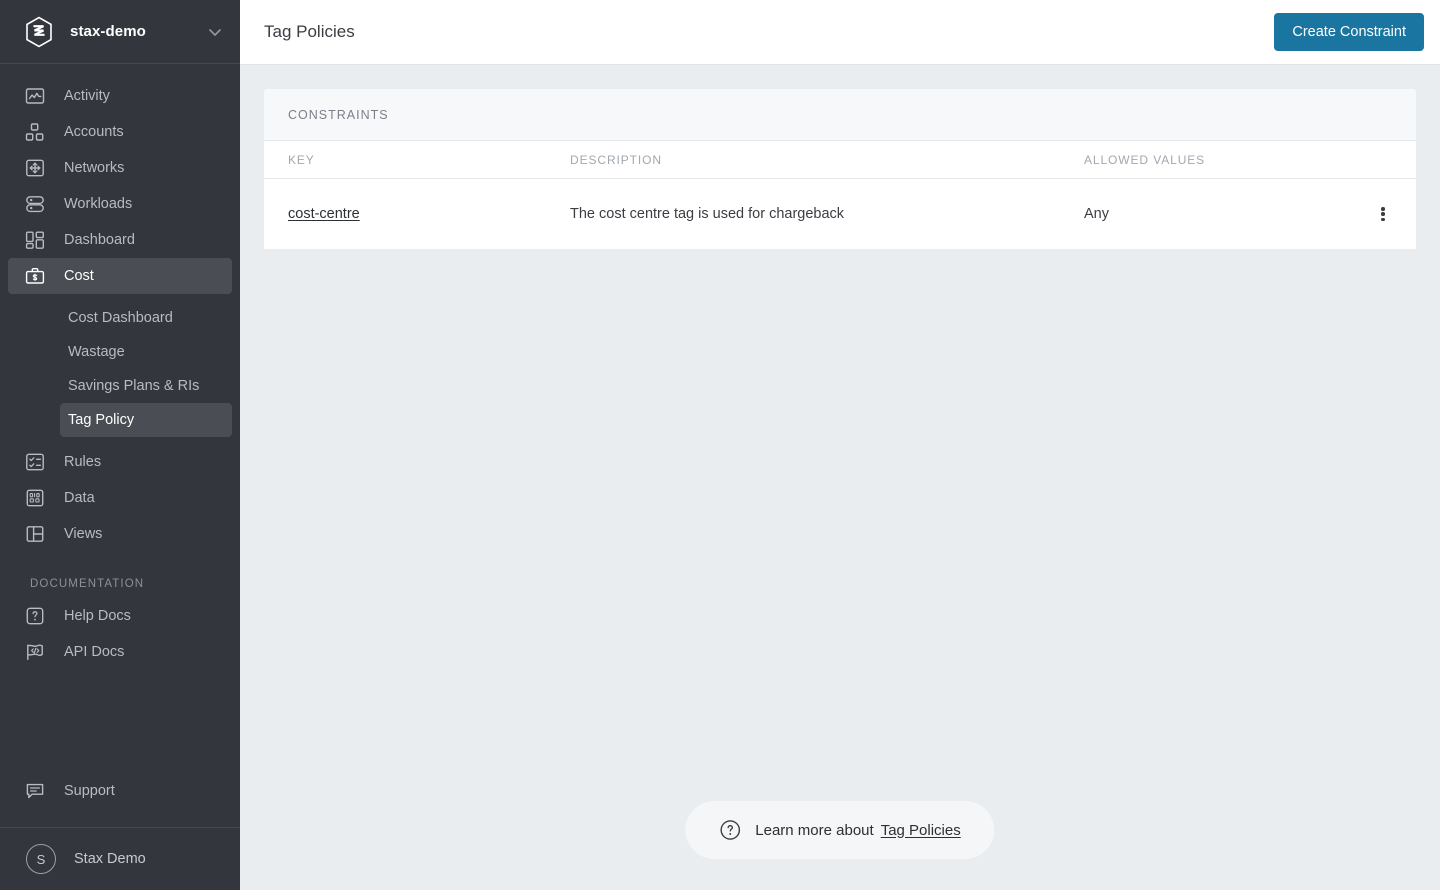 Image resolution: width=1440 pixels, height=890 pixels. I want to click on api-flag-code-icon, so click(35, 652).